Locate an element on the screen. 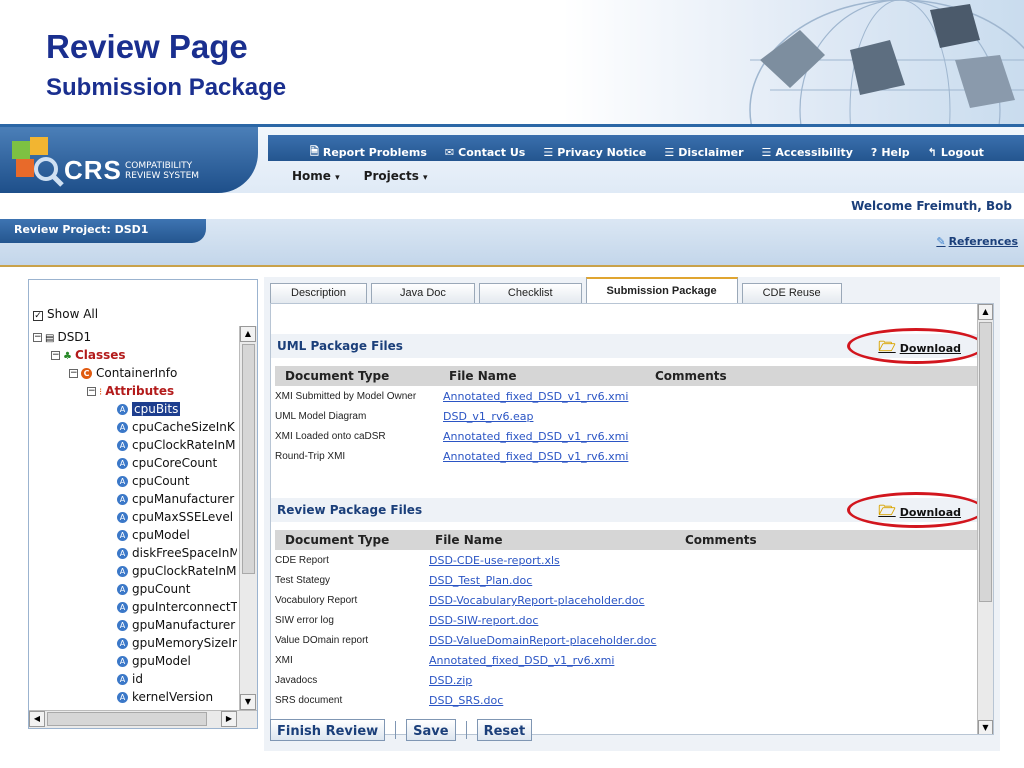 Image resolution: width=1024 pixels, height=768 pixels. tree-item-attribute: AcpuClockRateInM is located at coordinates (176, 445).